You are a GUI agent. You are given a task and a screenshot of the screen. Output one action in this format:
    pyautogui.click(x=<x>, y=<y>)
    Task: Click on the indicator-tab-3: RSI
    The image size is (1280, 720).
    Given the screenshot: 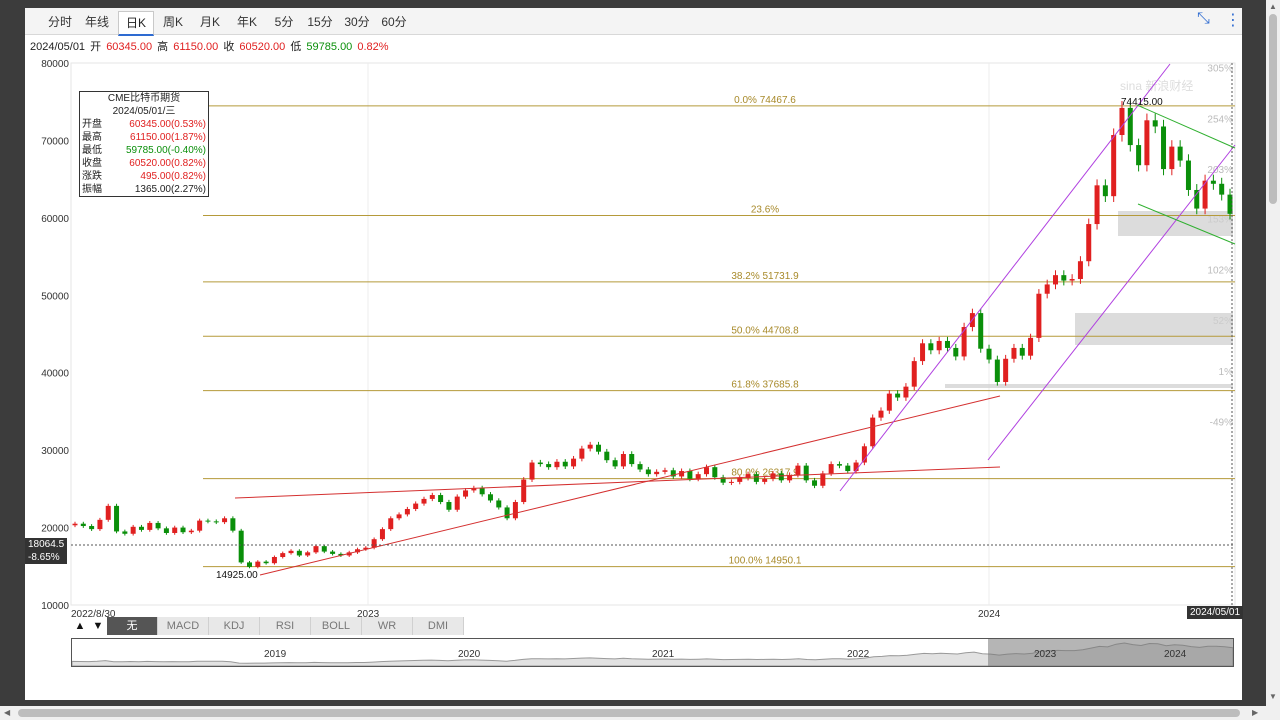 What is the action you would take?
    pyautogui.click(x=285, y=626)
    